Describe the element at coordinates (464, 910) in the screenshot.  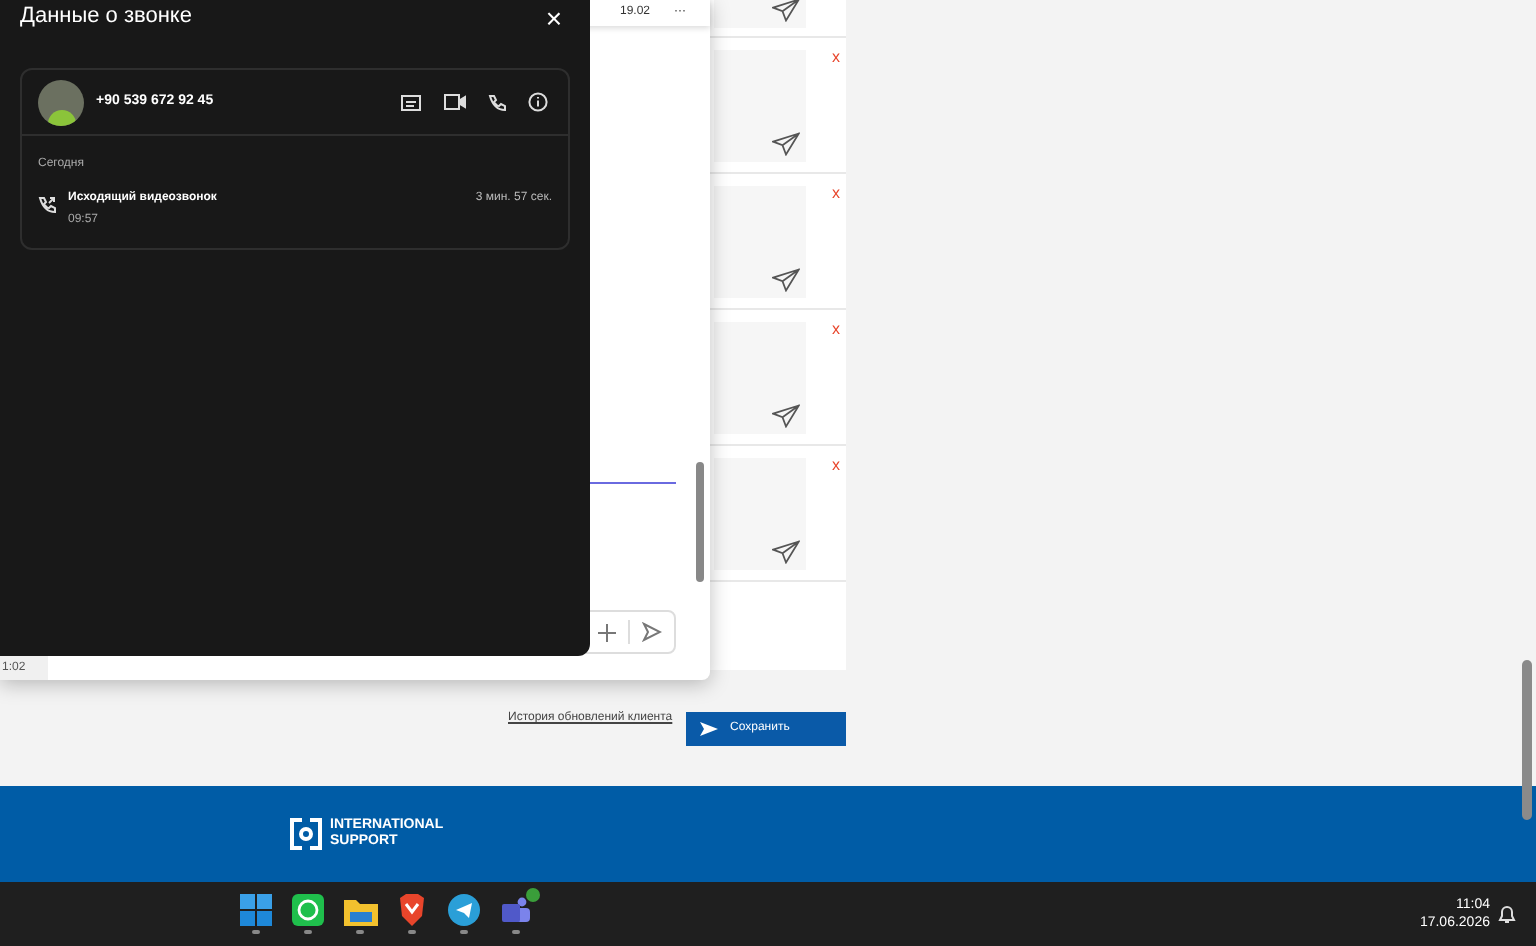
I see `paper-plane-app-icon` at that location.